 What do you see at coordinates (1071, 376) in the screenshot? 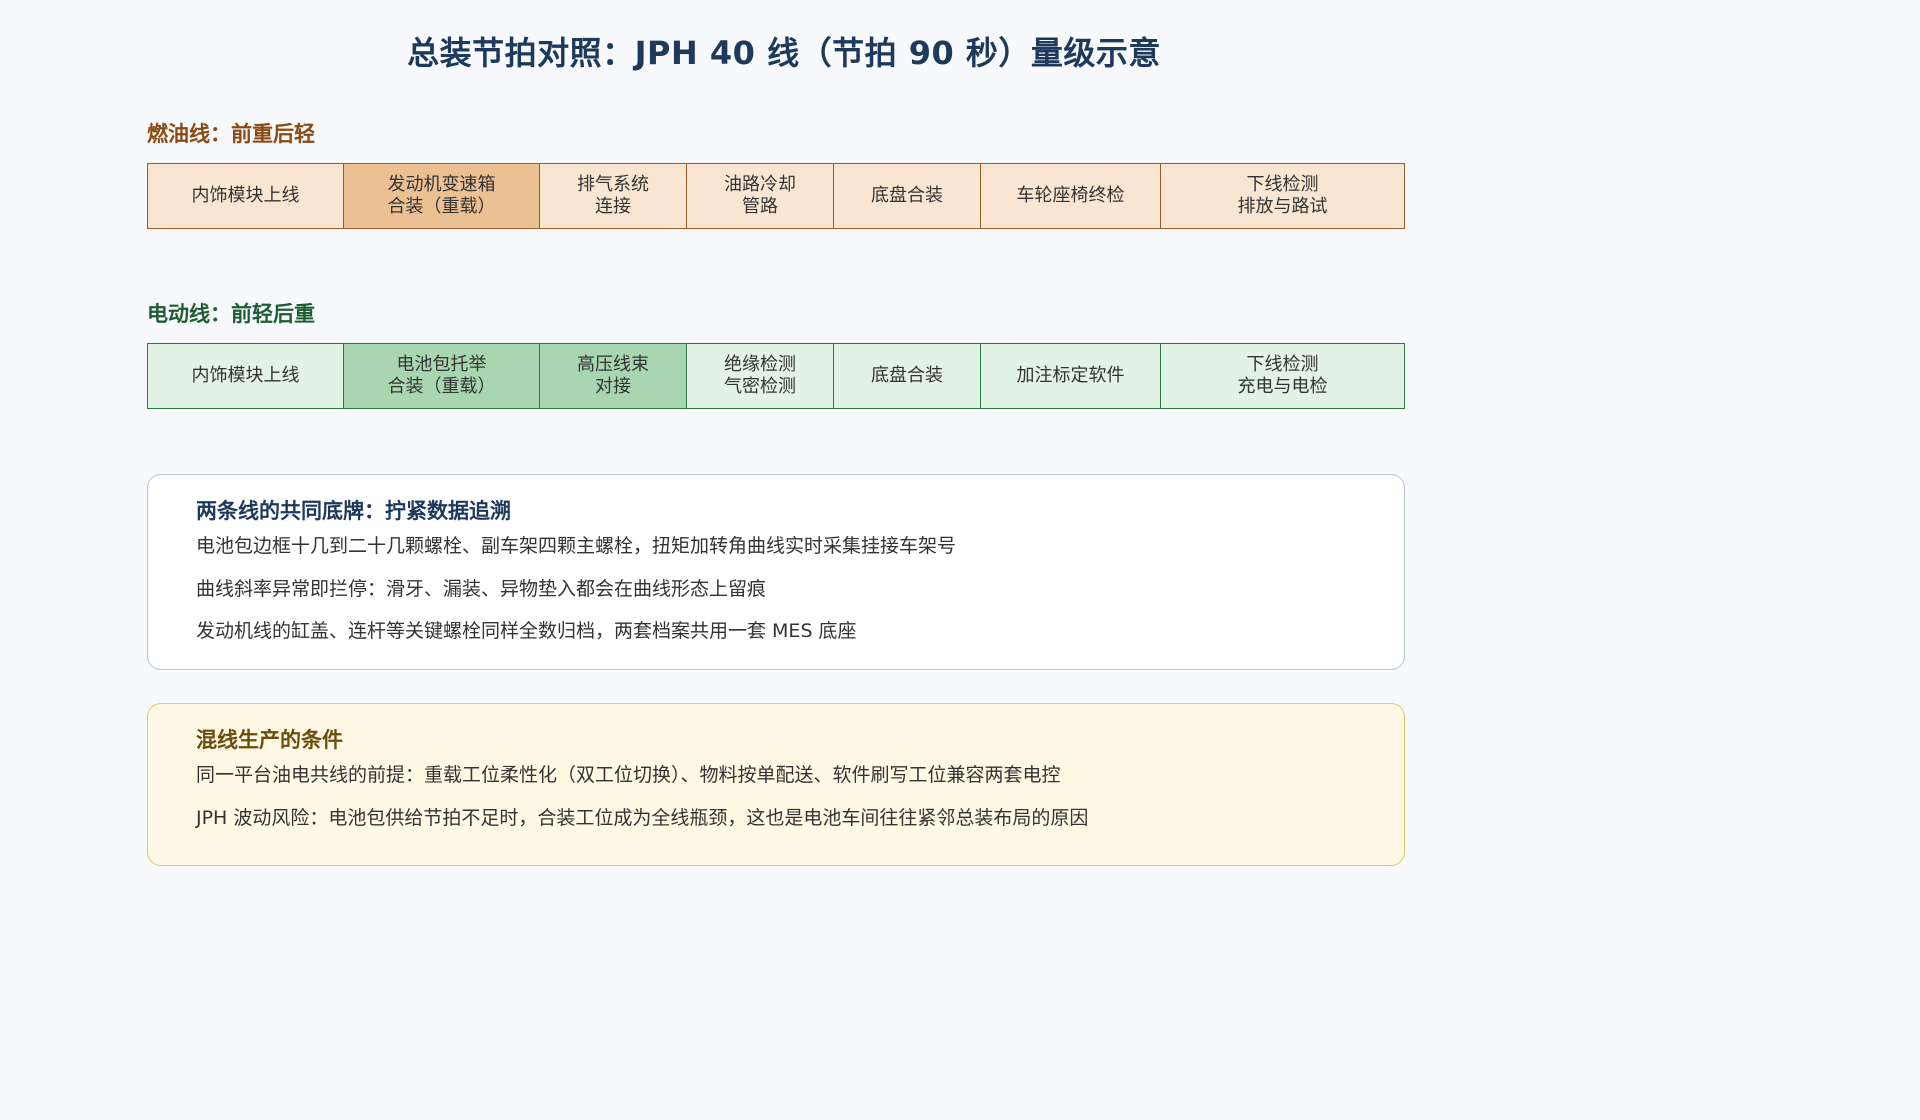
I see `ev-station-fill-calibrate: 加注标定软件` at bounding box center [1071, 376].